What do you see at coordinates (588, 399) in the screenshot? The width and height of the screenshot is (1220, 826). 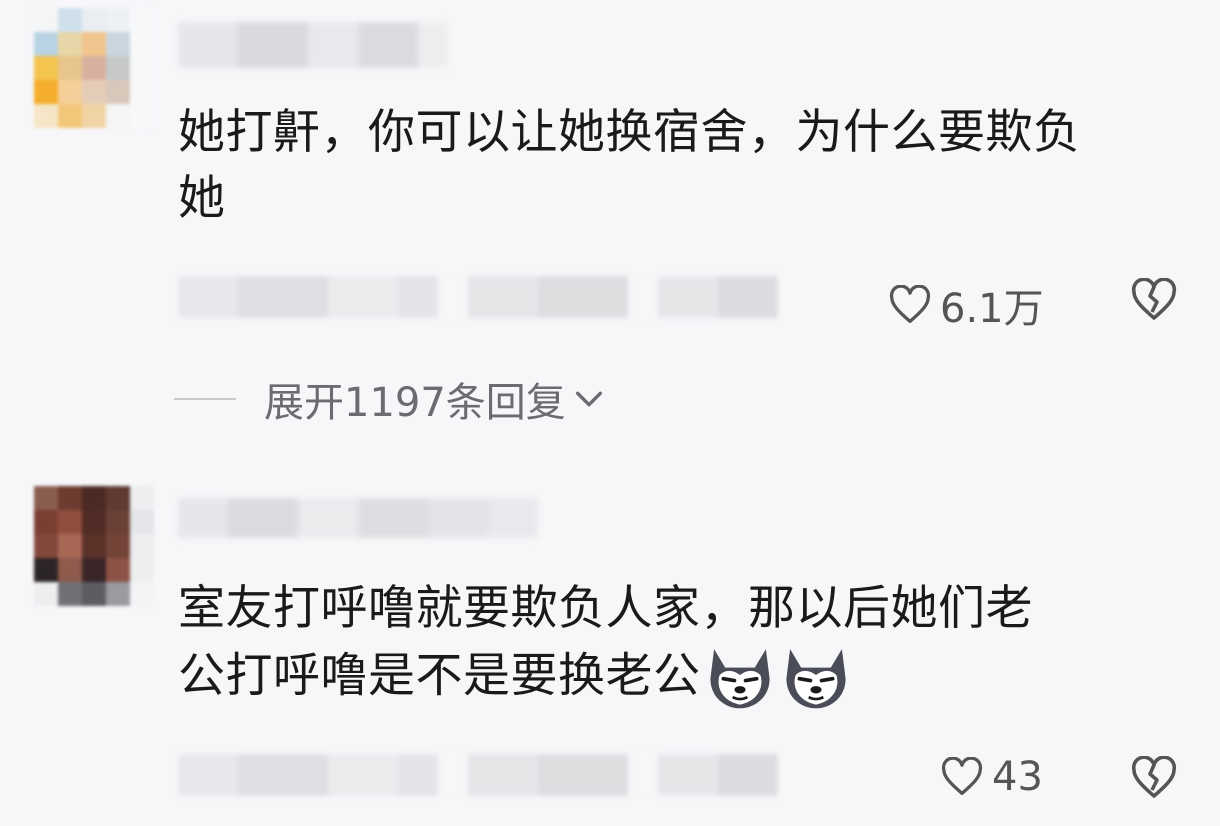 I see `chevron-down-icon` at bounding box center [588, 399].